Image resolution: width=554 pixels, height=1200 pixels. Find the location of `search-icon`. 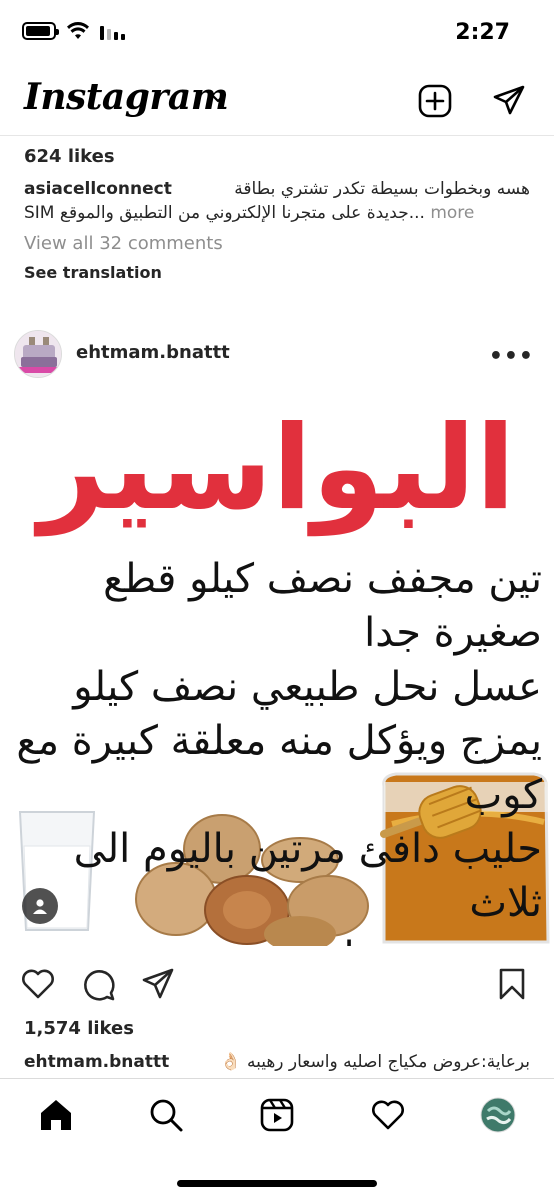

search-icon is located at coordinates (166, 1115).